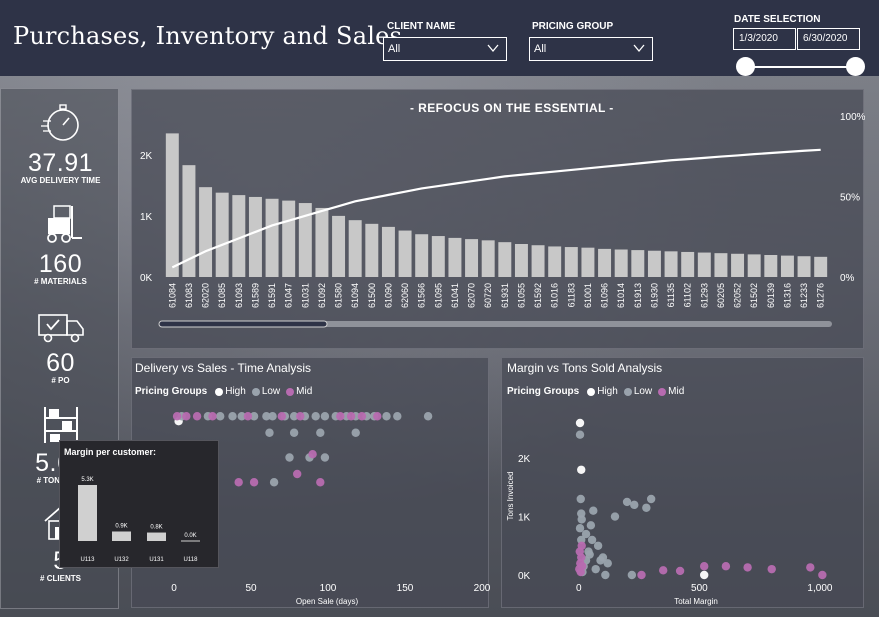 This screenshot has width=879, height=617. Describe the element at coordinates (272, 295) in the screenshot. I see `x-tick-label: 61591` at that location.